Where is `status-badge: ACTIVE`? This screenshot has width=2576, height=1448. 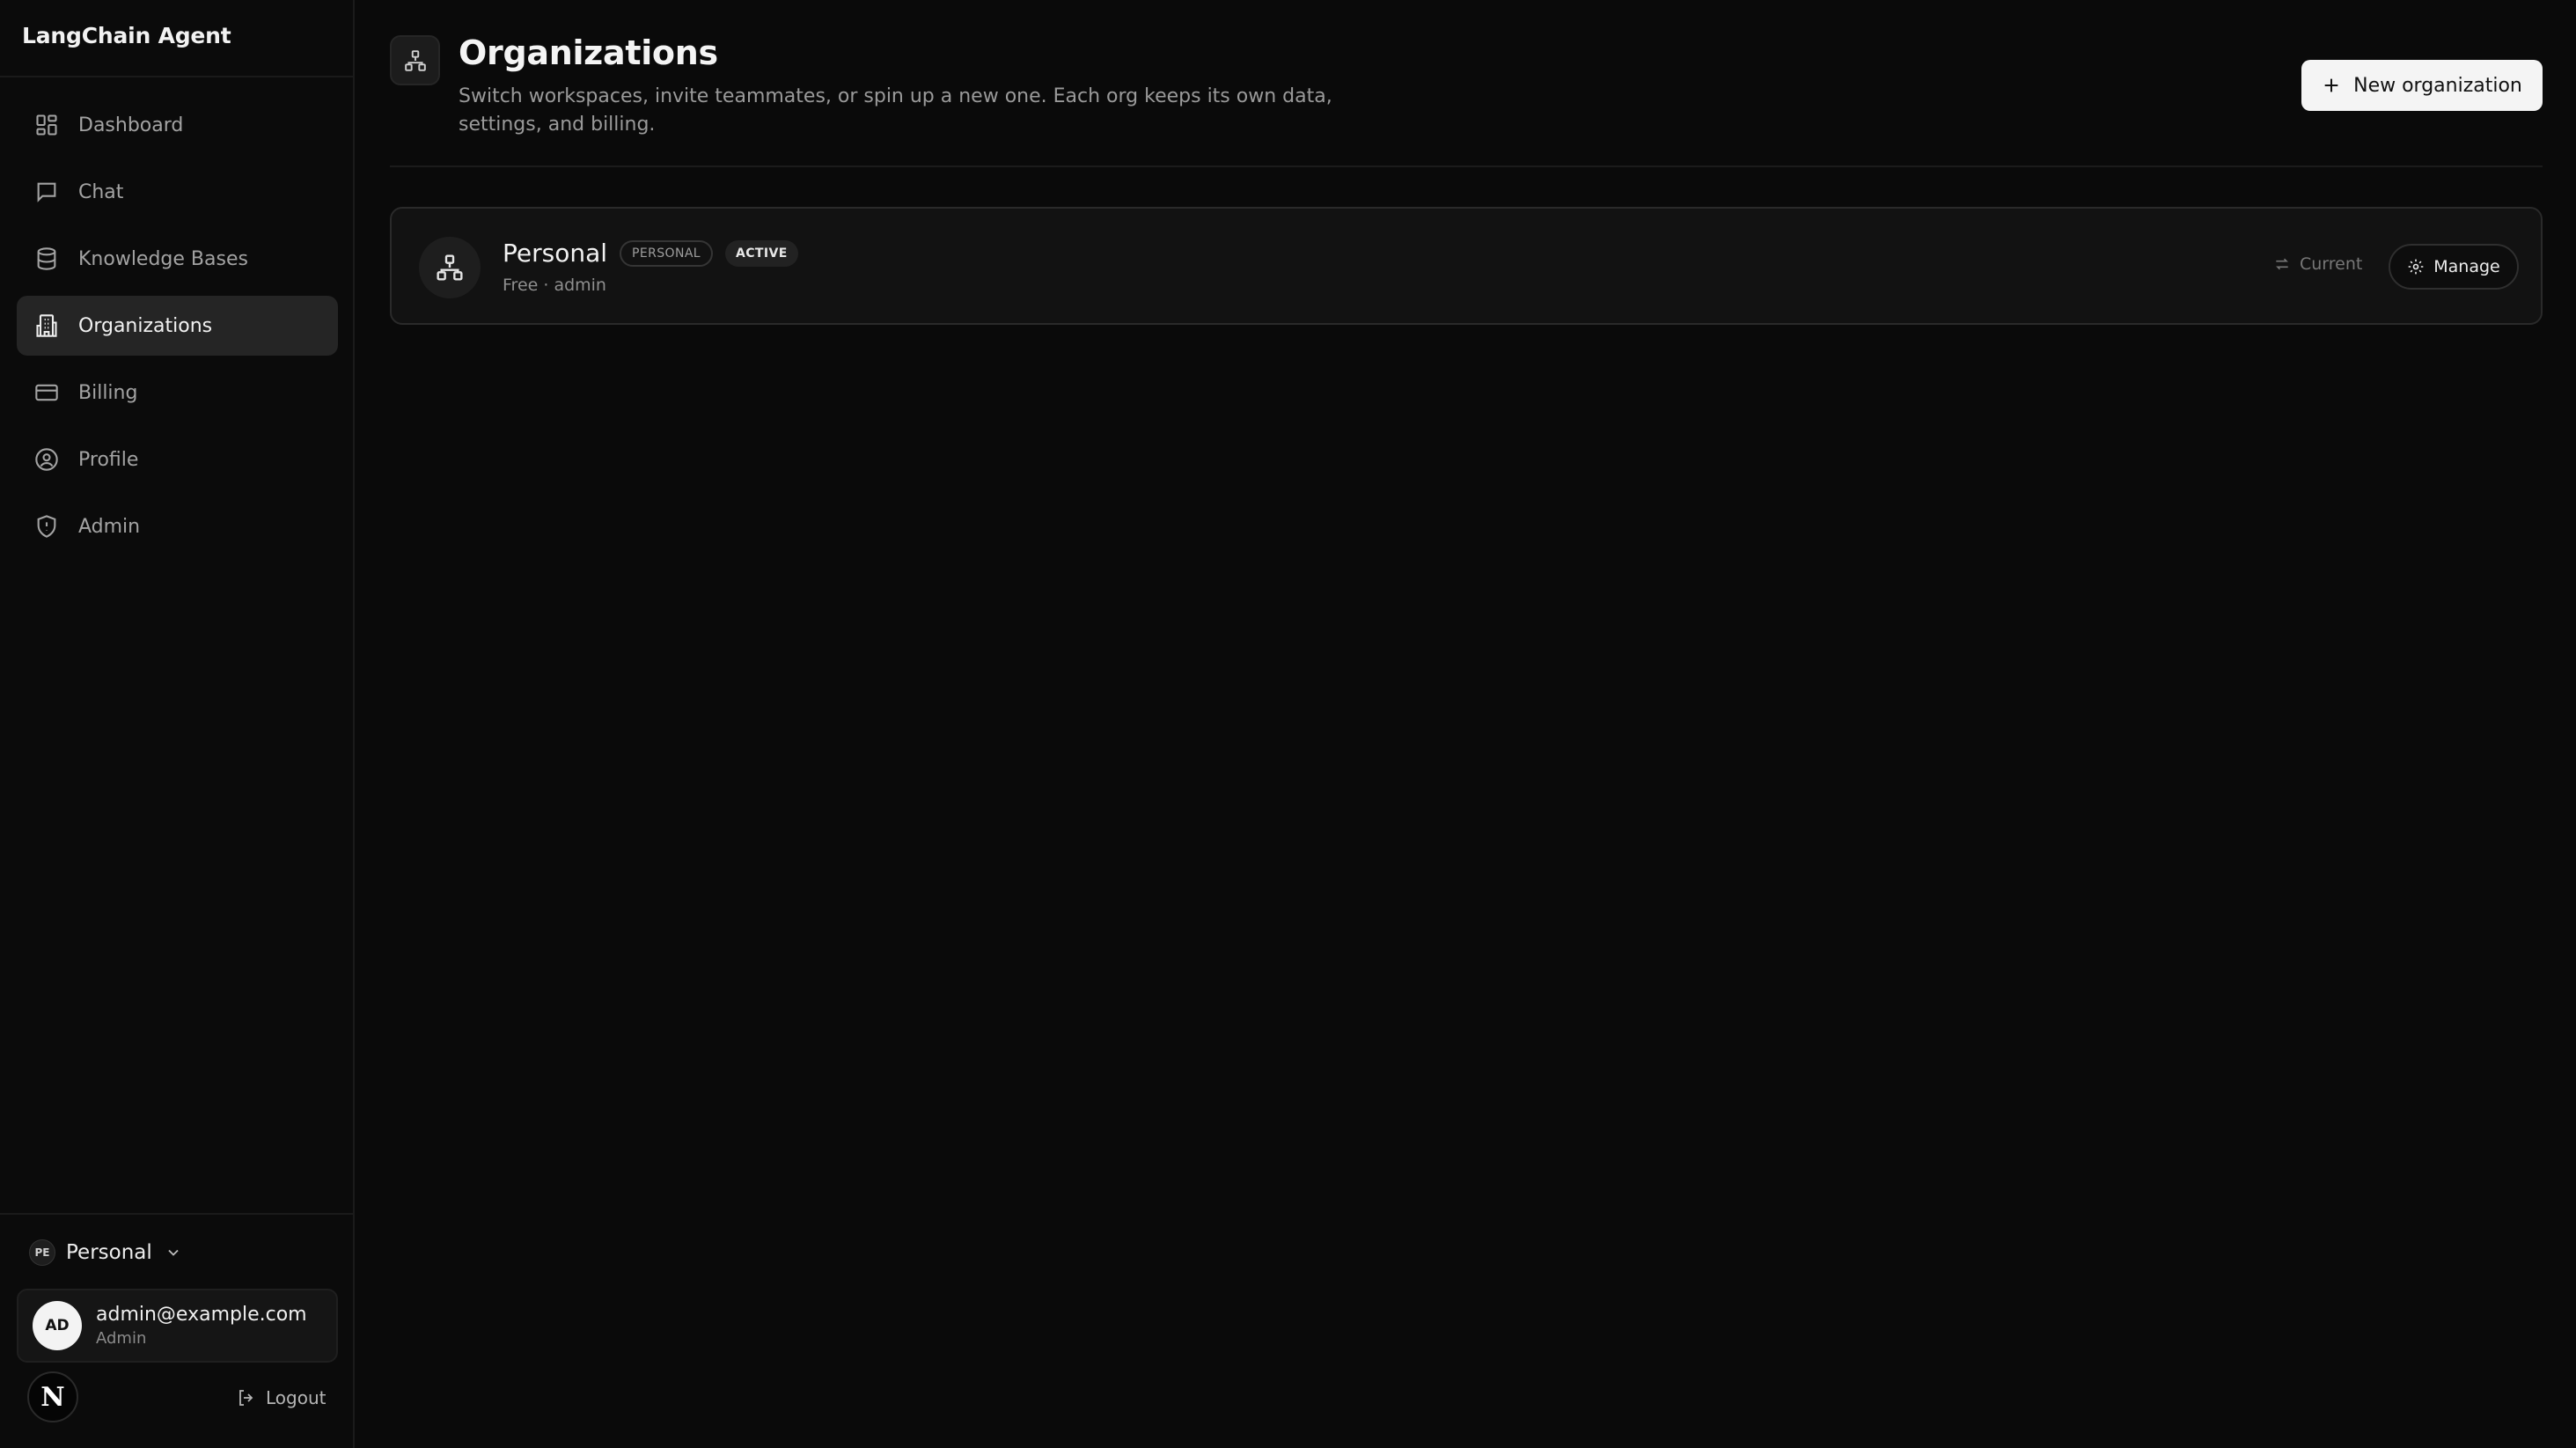 status-badge: ACTIVE is located at coordinates (761, 253).